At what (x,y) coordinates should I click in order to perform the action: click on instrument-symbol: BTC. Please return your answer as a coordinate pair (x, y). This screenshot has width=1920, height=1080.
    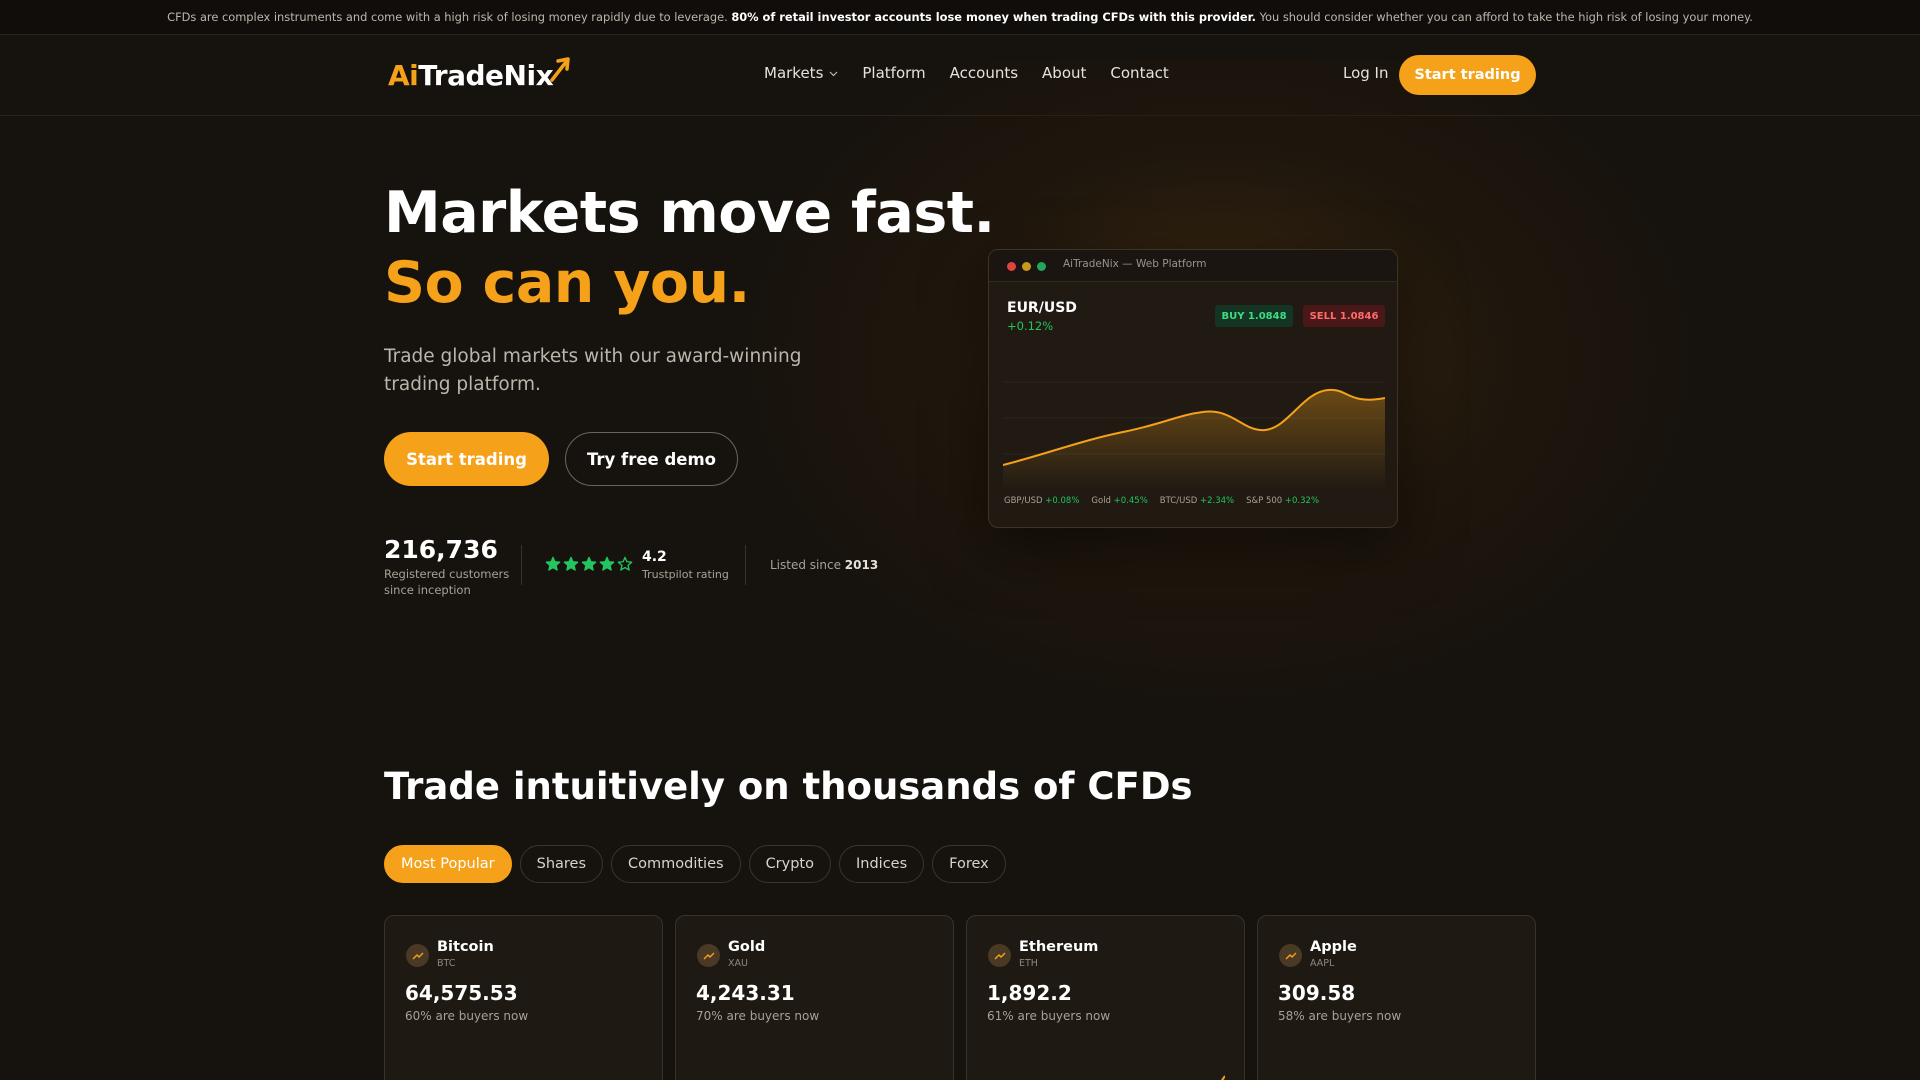
    Looking at the image, I should click on (446, 963).